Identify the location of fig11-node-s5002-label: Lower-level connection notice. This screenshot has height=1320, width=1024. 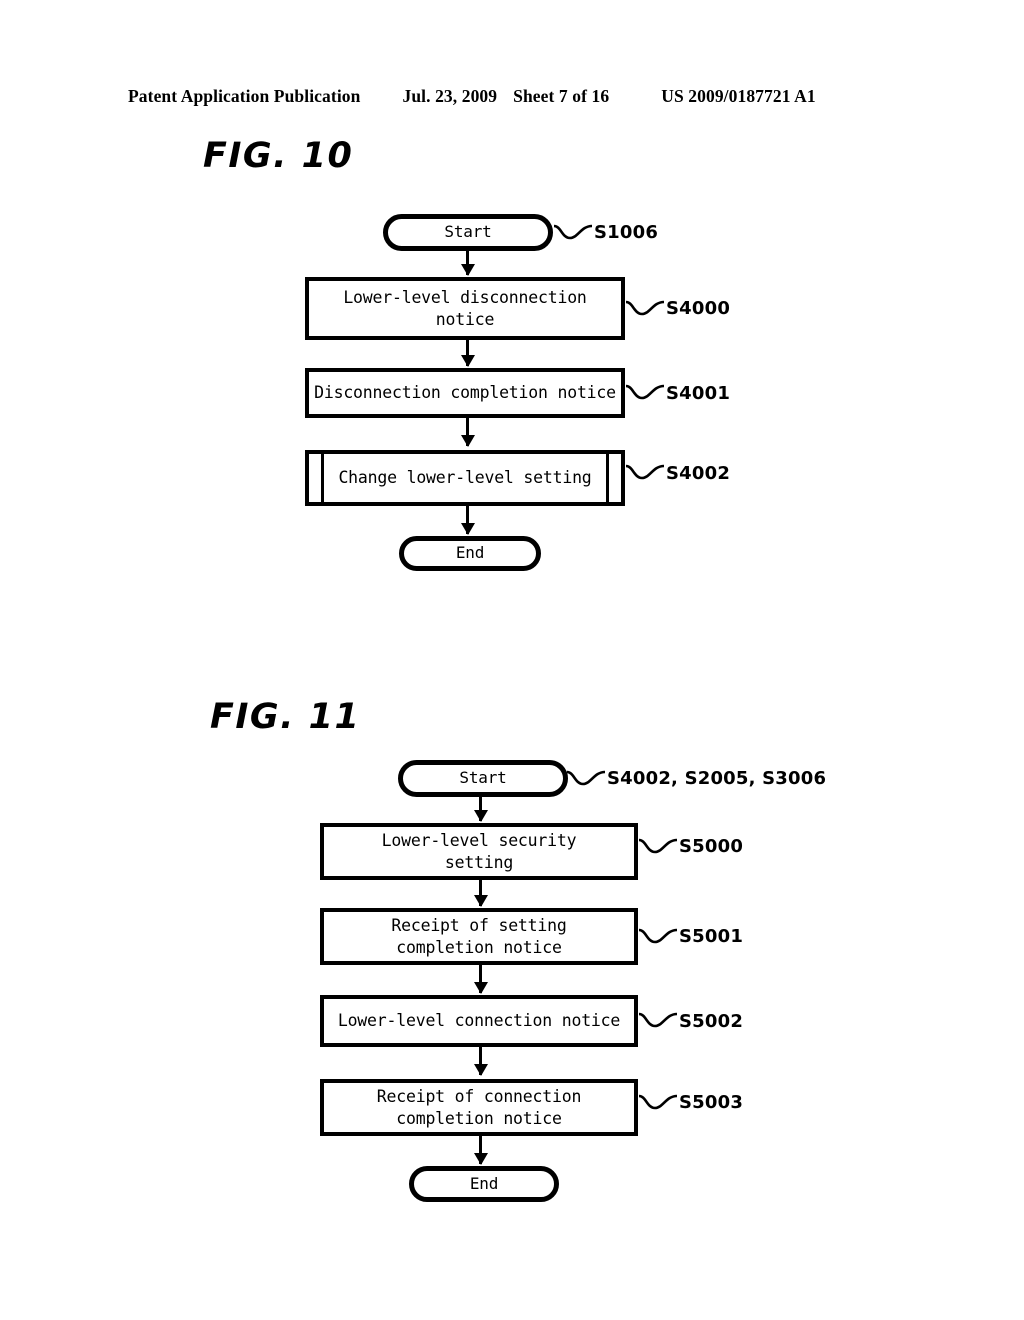
(479, 1021).